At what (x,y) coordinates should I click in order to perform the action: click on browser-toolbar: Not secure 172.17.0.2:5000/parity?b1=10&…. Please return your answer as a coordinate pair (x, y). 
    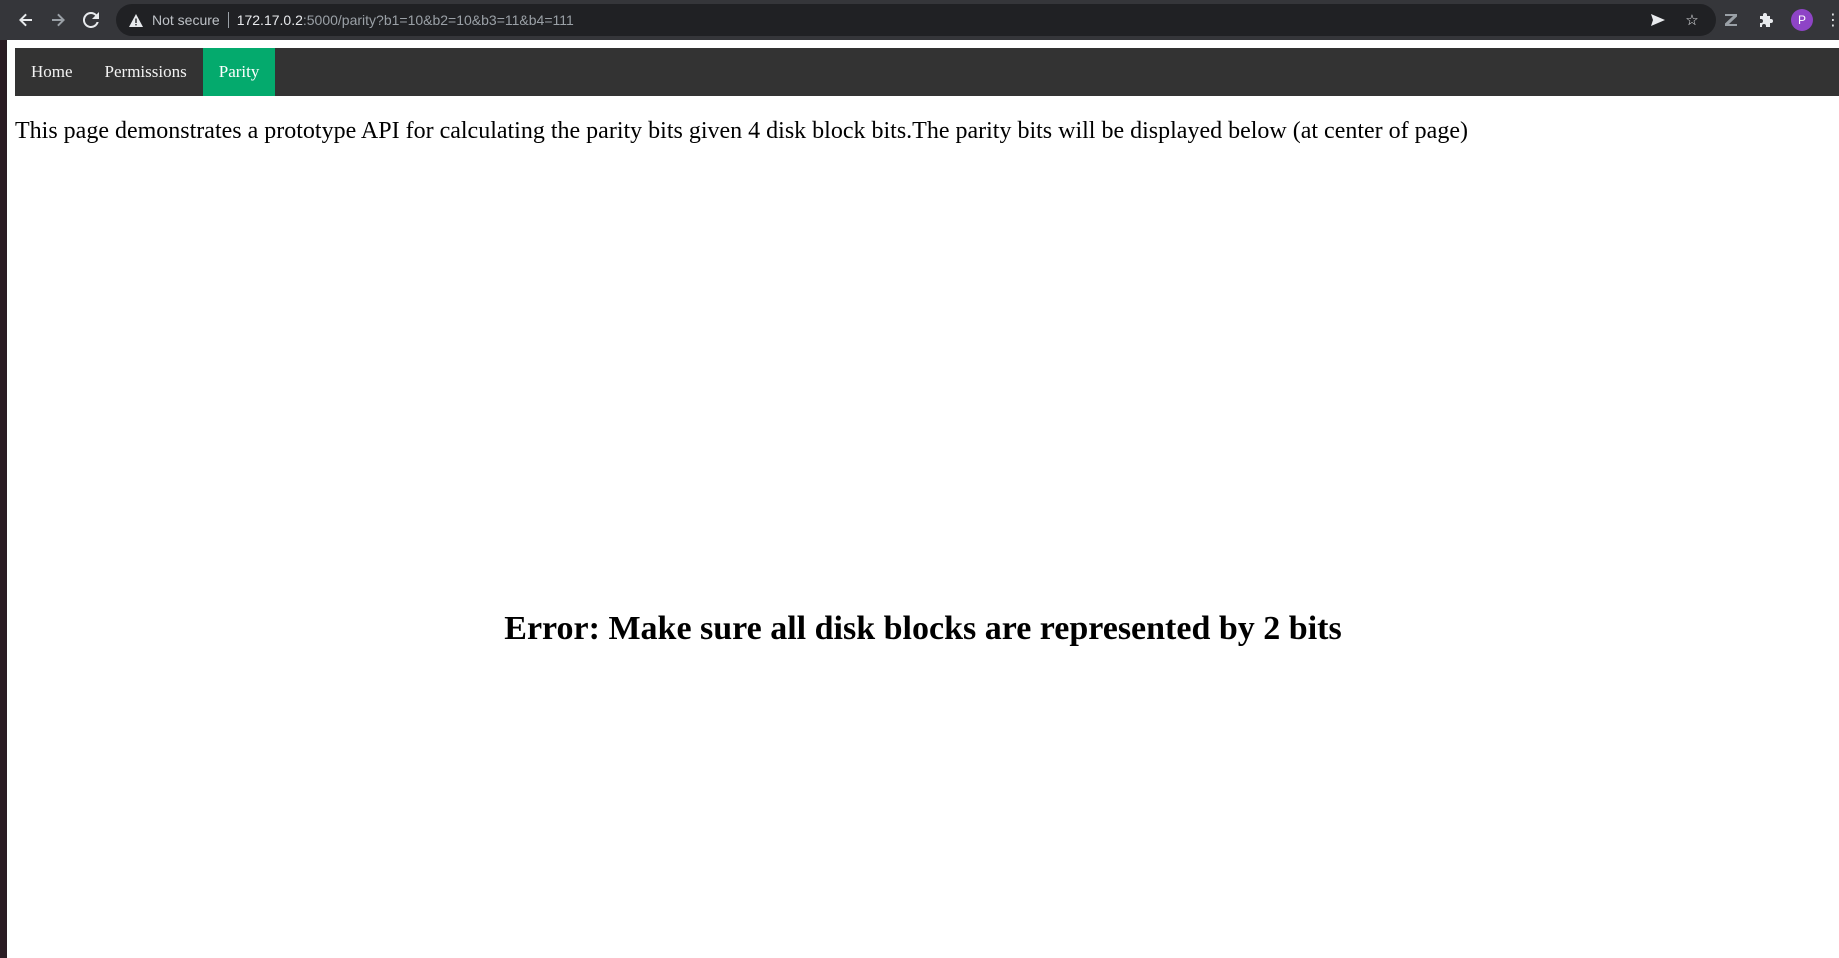
    Looking at the image, I should click on (919, 20).